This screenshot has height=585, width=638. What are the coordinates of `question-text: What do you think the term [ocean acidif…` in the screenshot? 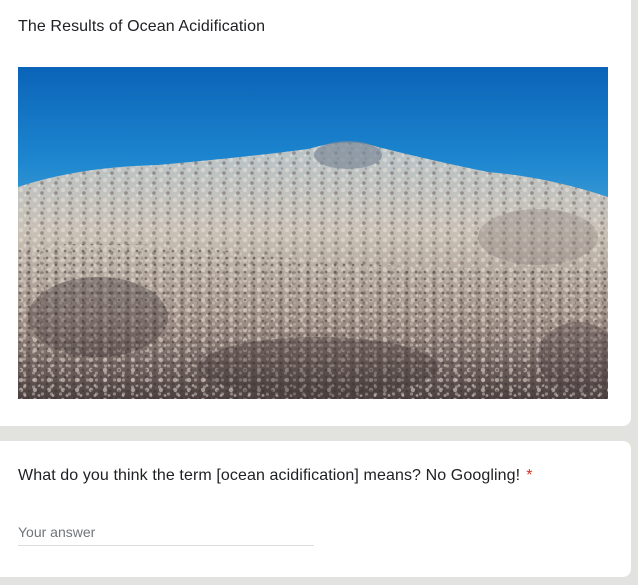 It's located at (269, 475).